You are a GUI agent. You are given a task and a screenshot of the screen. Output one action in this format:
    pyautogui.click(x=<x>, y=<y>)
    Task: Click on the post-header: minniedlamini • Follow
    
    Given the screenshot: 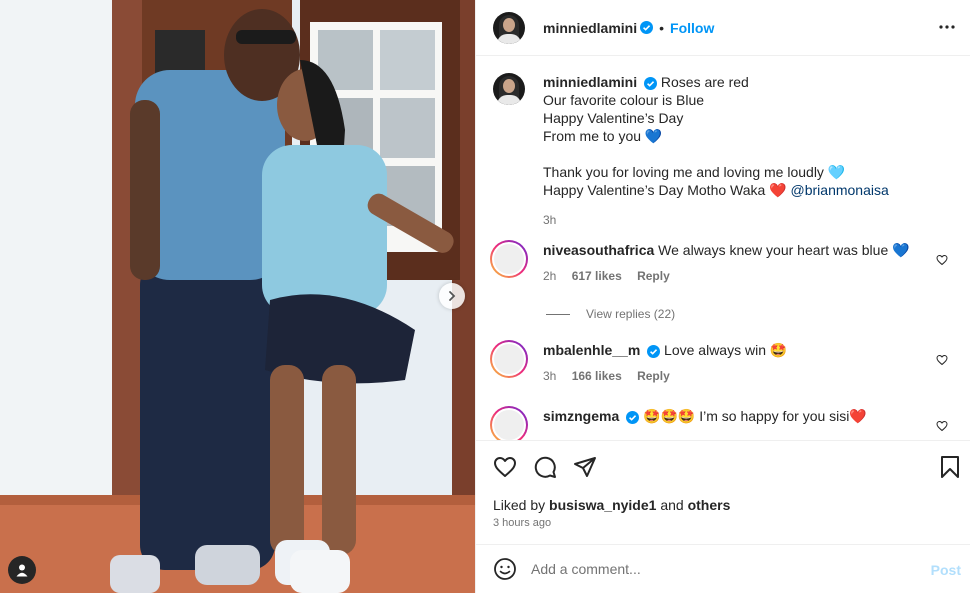 What is the action you would take?
    pyautogui.click(x=723, y=28)
    